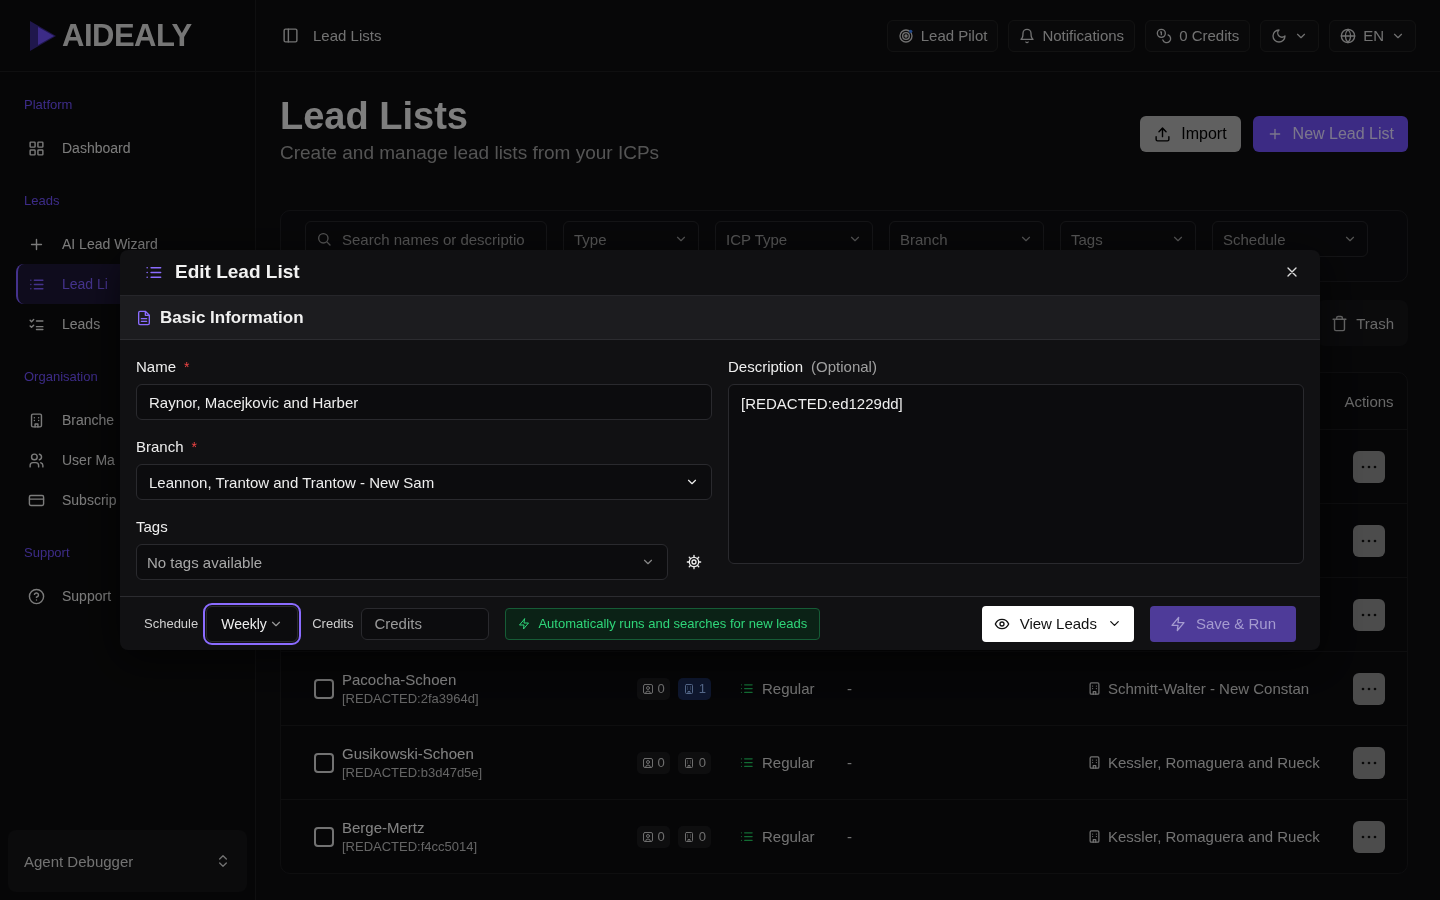 This screenshot has width=1440, height=900. I want to click on breadcrumb: Lead Lists, so click(347, 35).